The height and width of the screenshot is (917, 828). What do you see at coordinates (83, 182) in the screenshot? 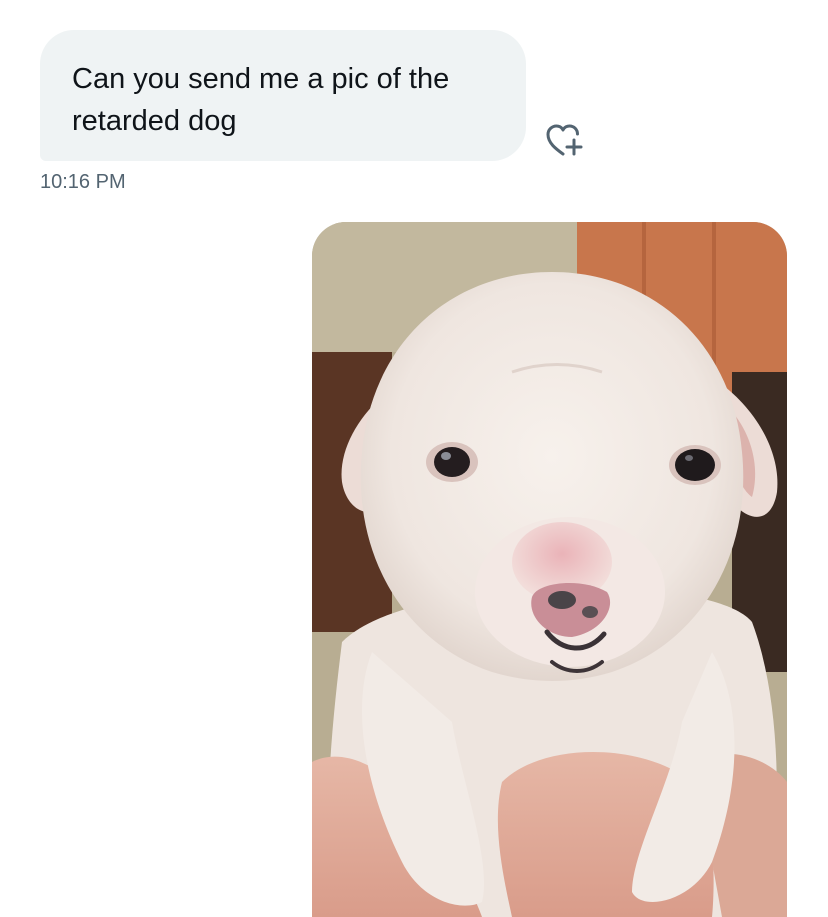
I see `message-timestamp: 10:16 PM` at bounding box center [83, 182].